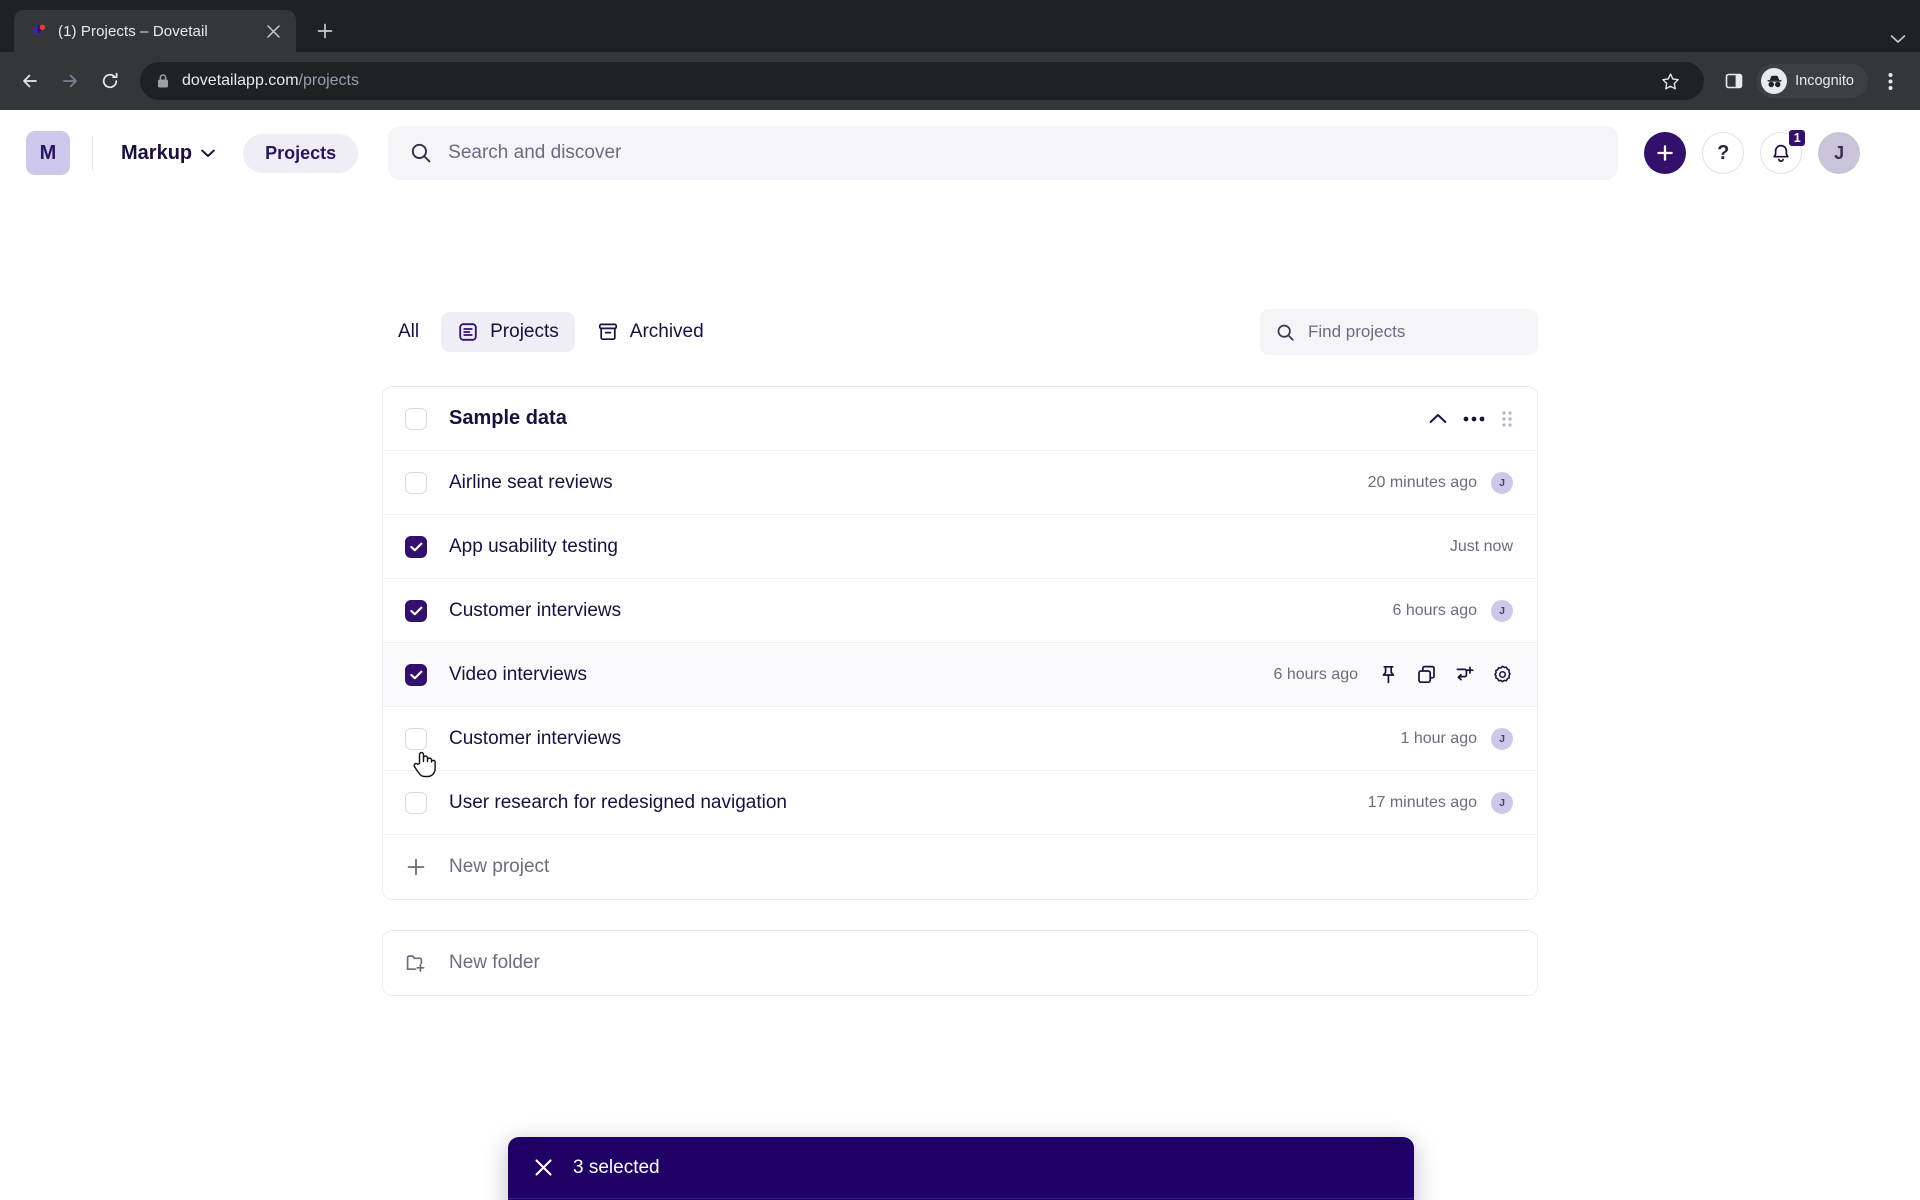 This screenshot has height=1200, width=1920. What do you see at coordinates (48, 153) in the screenshot?
I see `workspace-avatar: M` at bounding box center [48, 153].